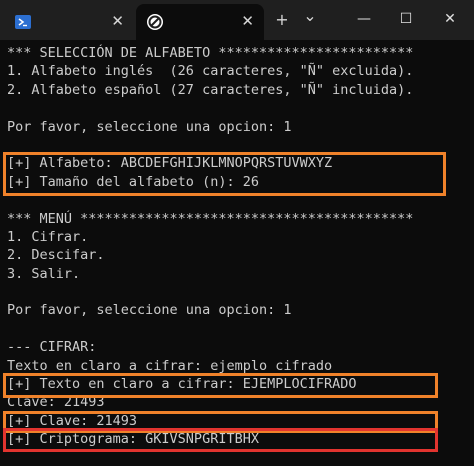  I want to click on terminal-line: [+] Alfabeto: ABCDEFGHIJKLMNOPQRSTUVWXYZ, so click(170, 163).